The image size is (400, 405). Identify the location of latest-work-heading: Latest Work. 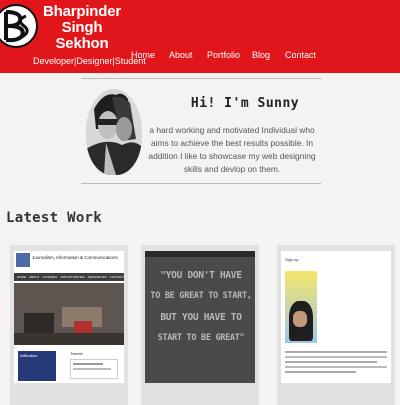
(54, 218).